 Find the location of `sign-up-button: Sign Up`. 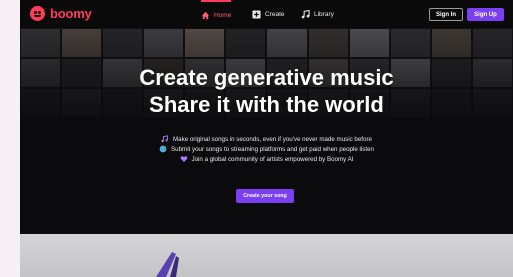

sign-up-button: Sign Up is located at coordinates (485, 14).